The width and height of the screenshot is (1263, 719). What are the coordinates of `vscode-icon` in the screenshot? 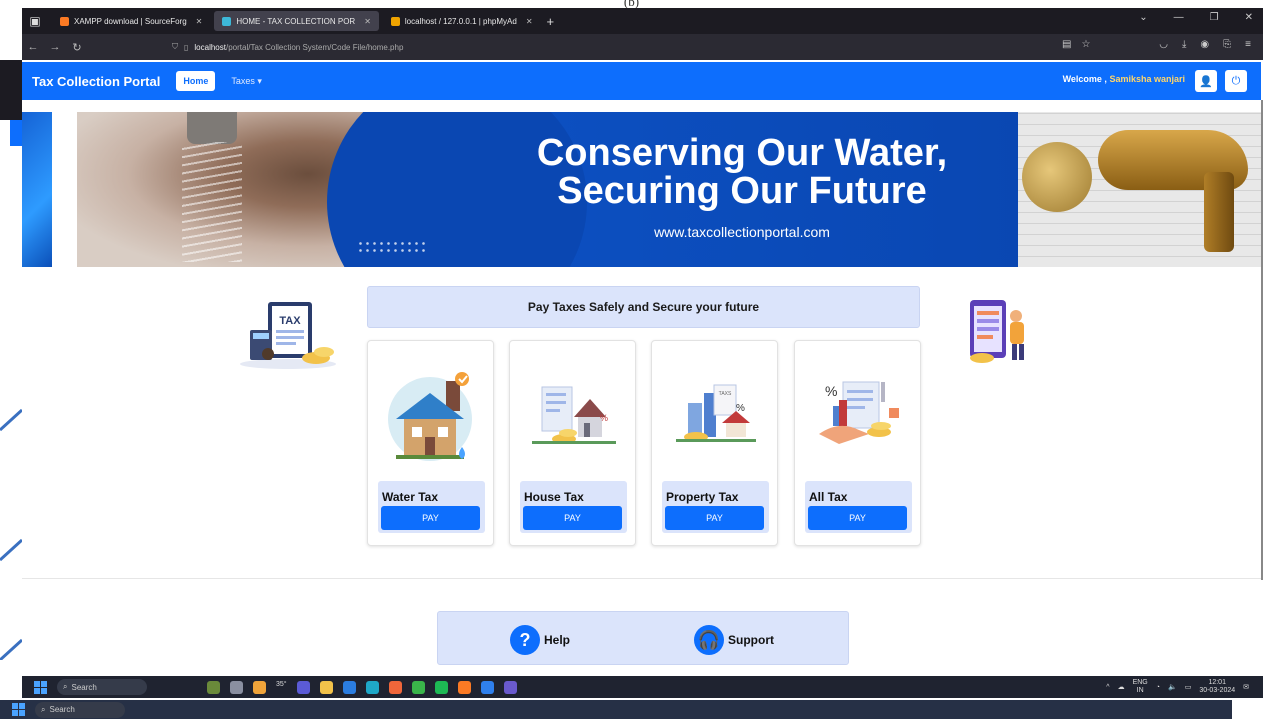 It's located at (487, 687).